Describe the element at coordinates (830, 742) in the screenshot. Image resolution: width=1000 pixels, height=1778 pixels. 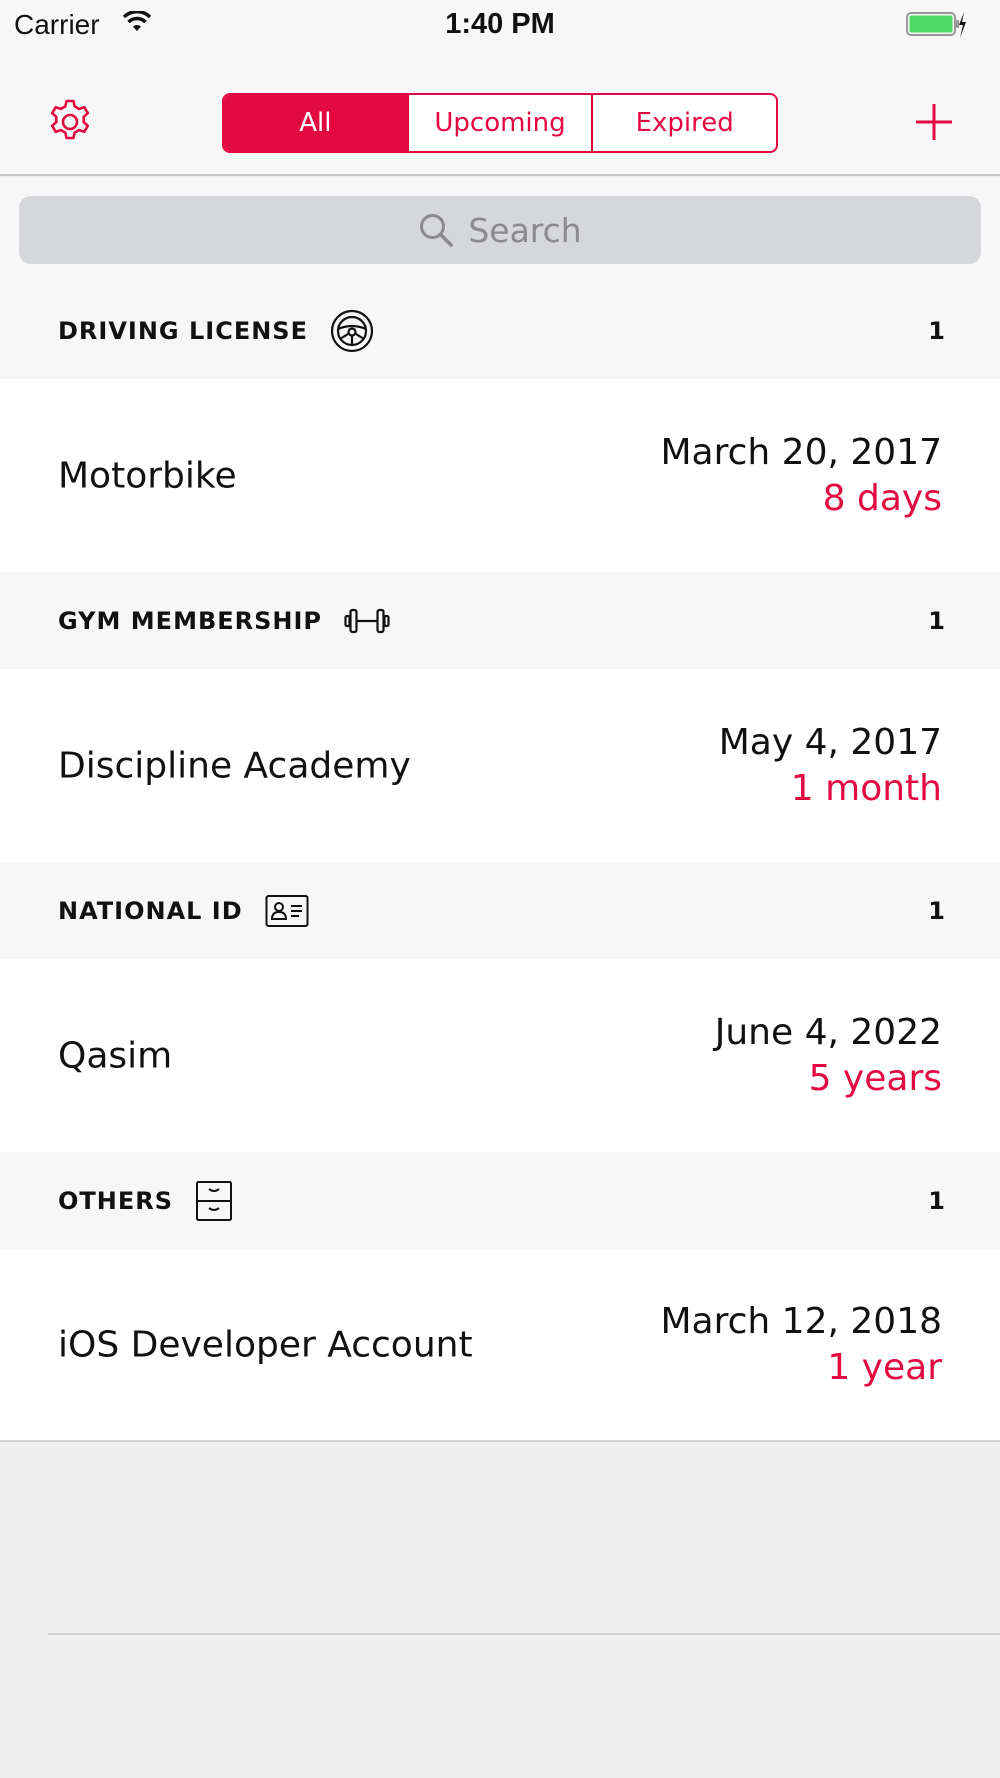
I see `item-date: May 4, 2017` at that location.